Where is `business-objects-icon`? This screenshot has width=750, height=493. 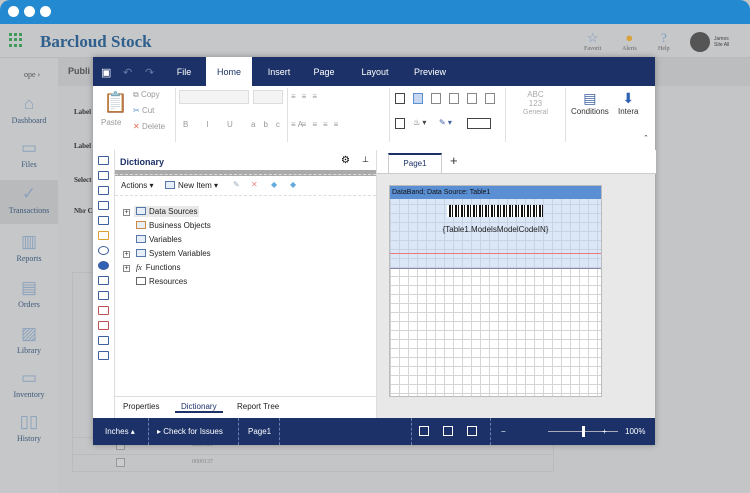
business-objects-icon is located at coordinates (141, 225).